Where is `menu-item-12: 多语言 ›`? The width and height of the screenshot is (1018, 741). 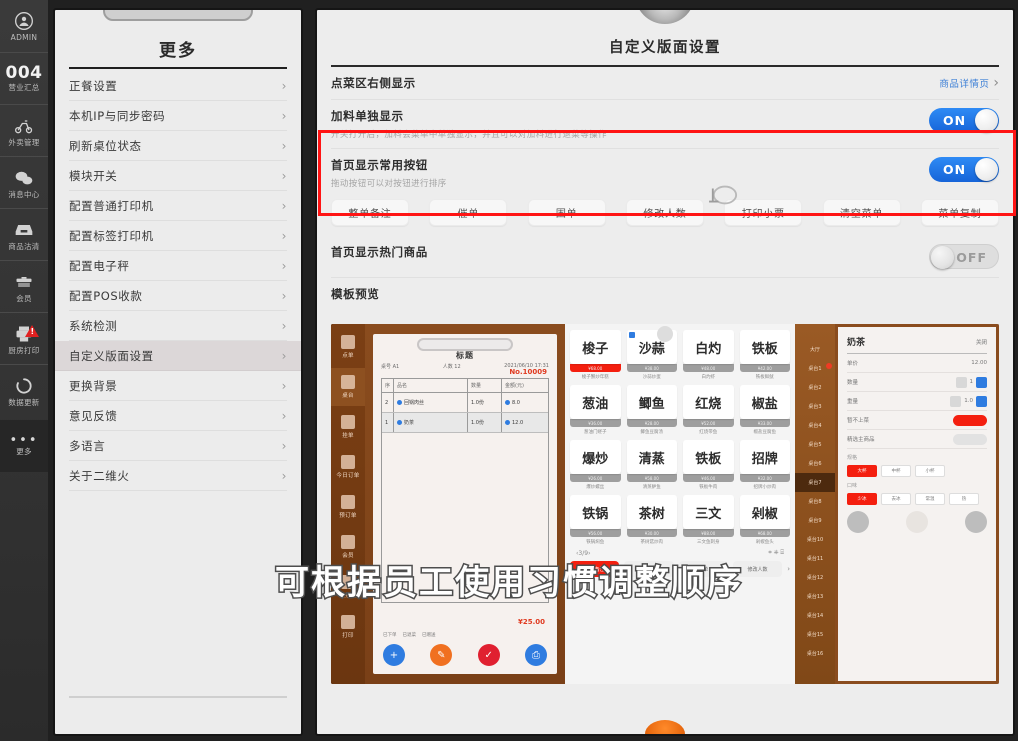 menu-item-12: 多语言 › is located at coordinates (178, 446).